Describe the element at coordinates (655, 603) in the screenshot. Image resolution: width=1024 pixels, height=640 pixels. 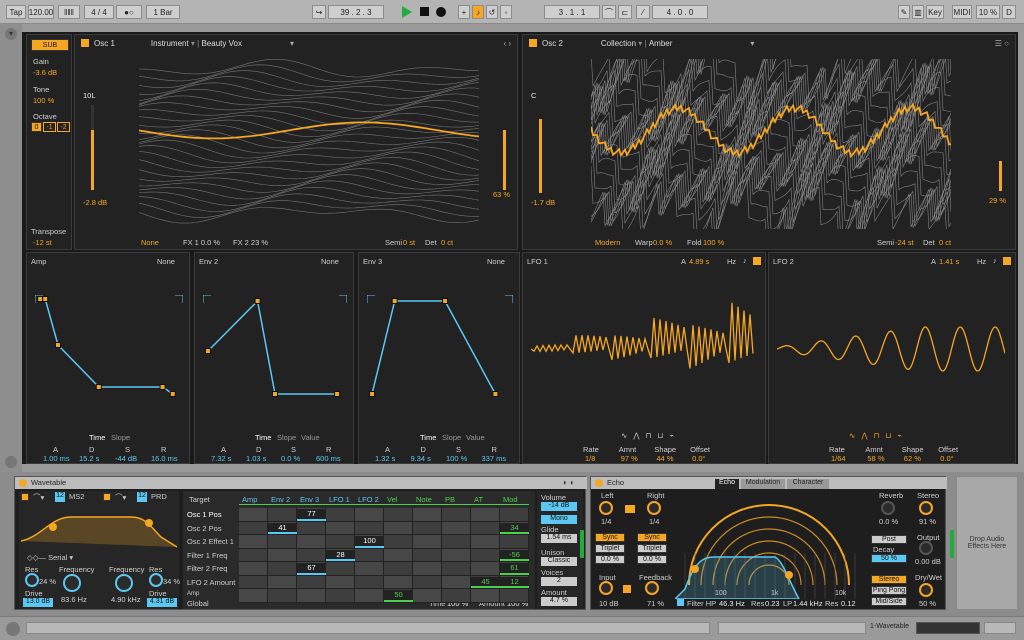
I see `echo-feedback: 71 %` at that location.